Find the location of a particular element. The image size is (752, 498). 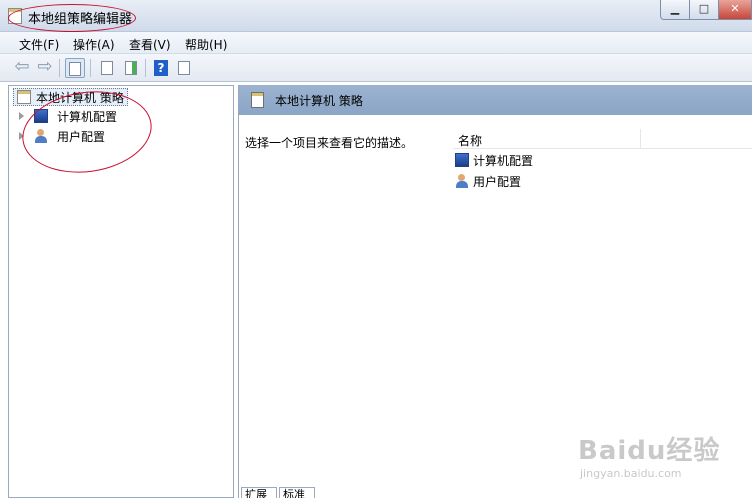

menu-action: 操作(A) is located at coordinates (94, 44).